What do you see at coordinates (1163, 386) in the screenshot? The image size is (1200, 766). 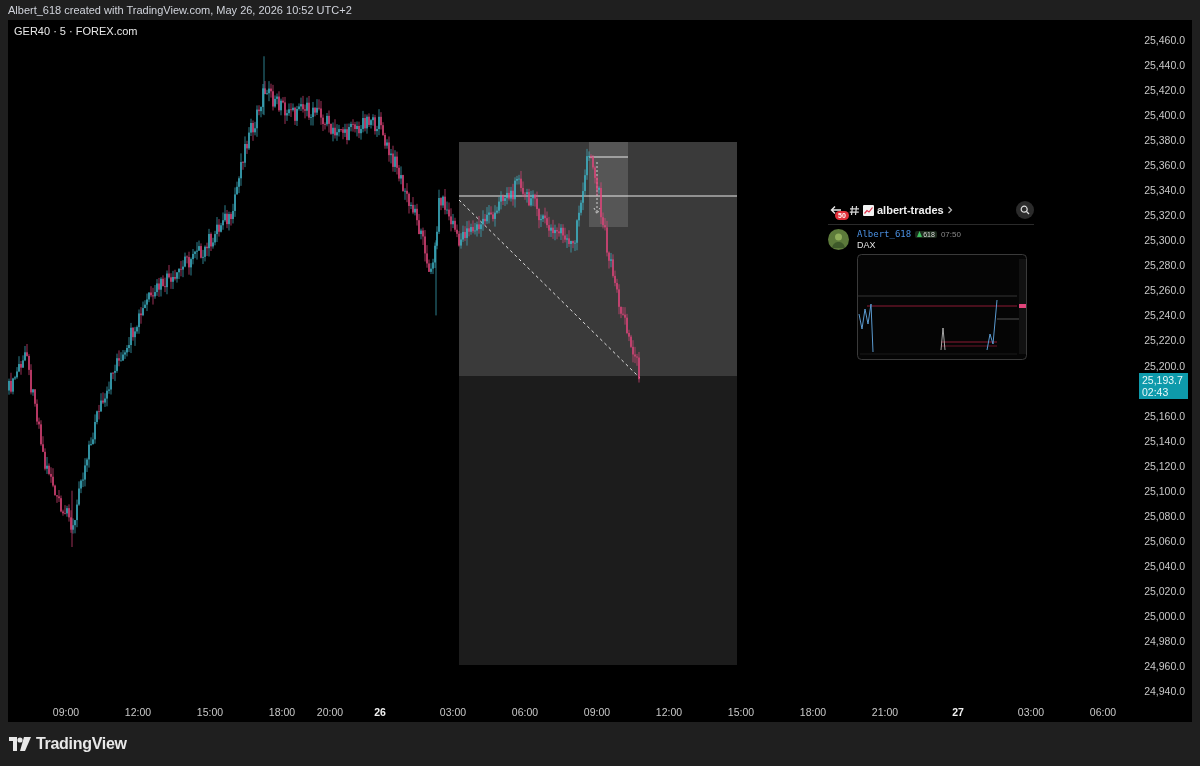 I see `current-price-tag: 25,193.7 02:43` at bounding box center [1163, 386].